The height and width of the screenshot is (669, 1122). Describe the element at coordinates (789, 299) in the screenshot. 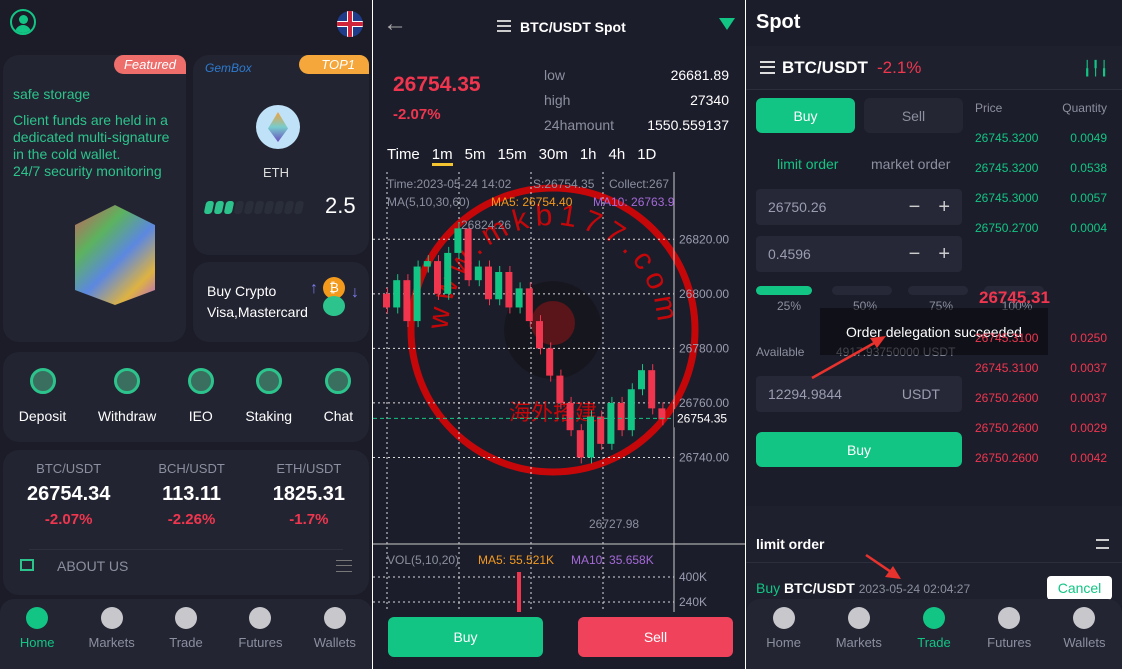

I see `percent-25: 25%` at that location.